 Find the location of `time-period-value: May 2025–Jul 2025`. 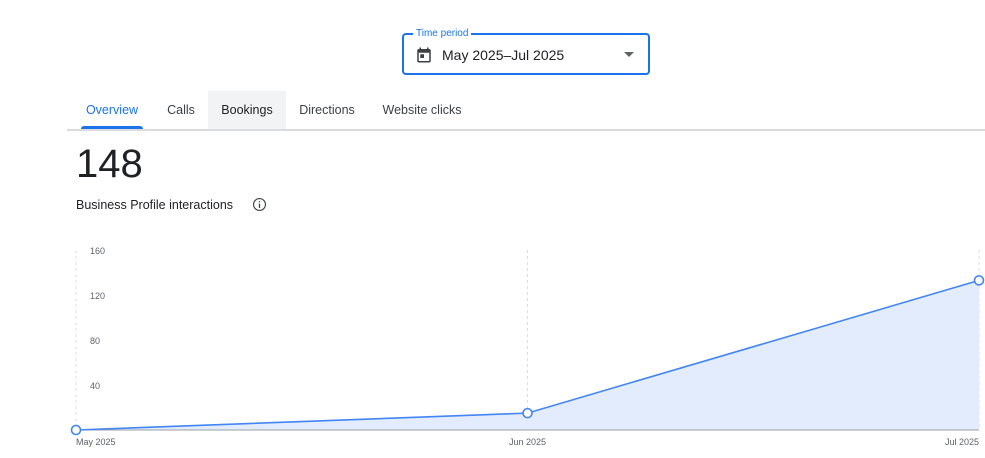

time-period-value: May 2025–Jul 2025 is located at coordinates (503, 55).